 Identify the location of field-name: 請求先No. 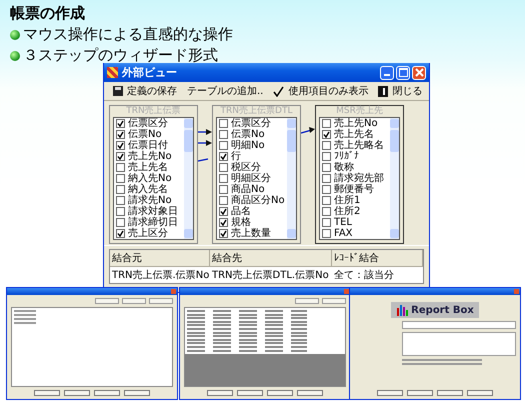
(150, 200).